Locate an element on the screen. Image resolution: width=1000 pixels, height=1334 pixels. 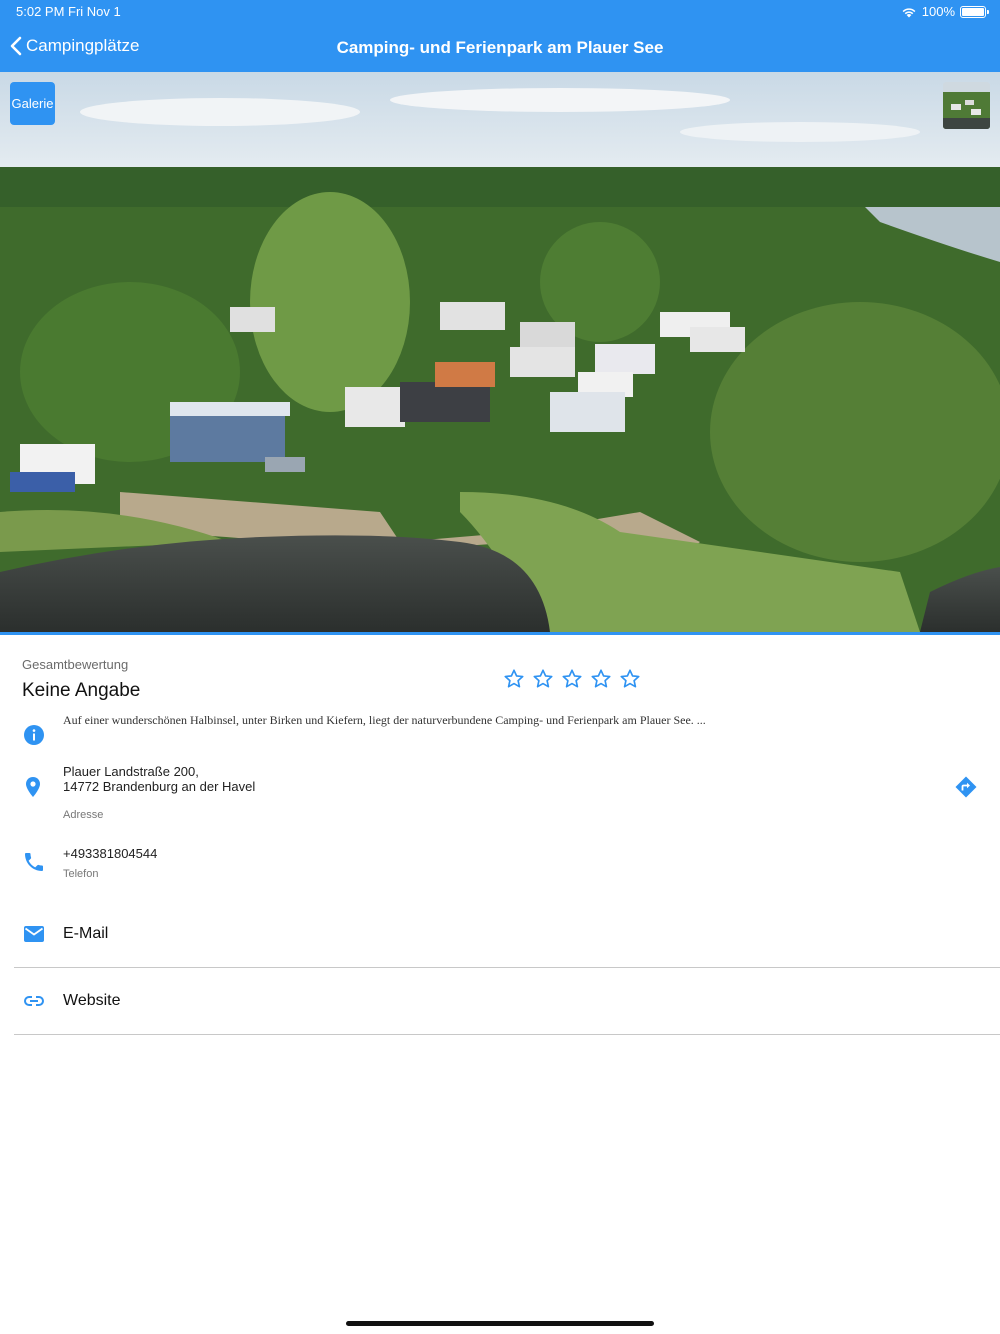
page-title: Camping- und Ferienpark am Plauer See is located at coordinates (500, 47).